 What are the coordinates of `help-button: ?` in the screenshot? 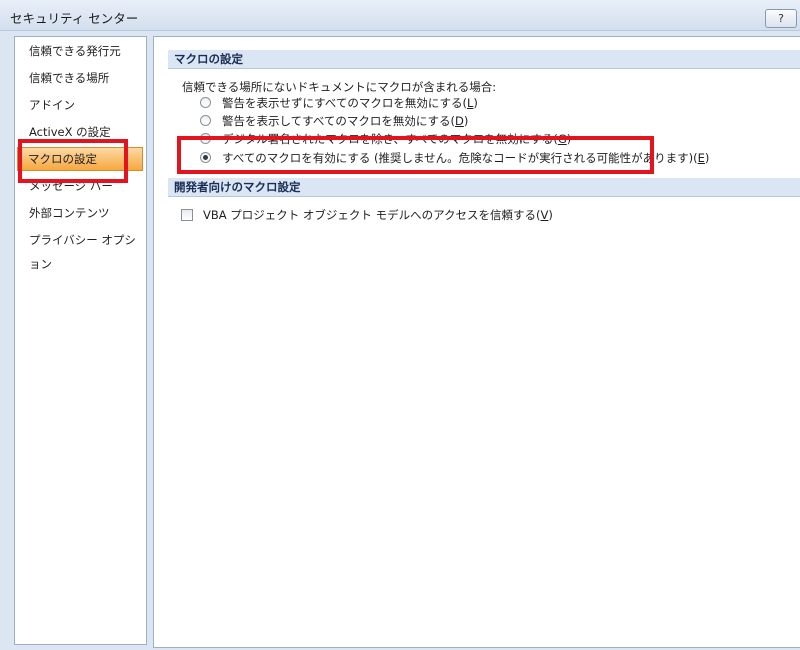 It's located at (781, 18).